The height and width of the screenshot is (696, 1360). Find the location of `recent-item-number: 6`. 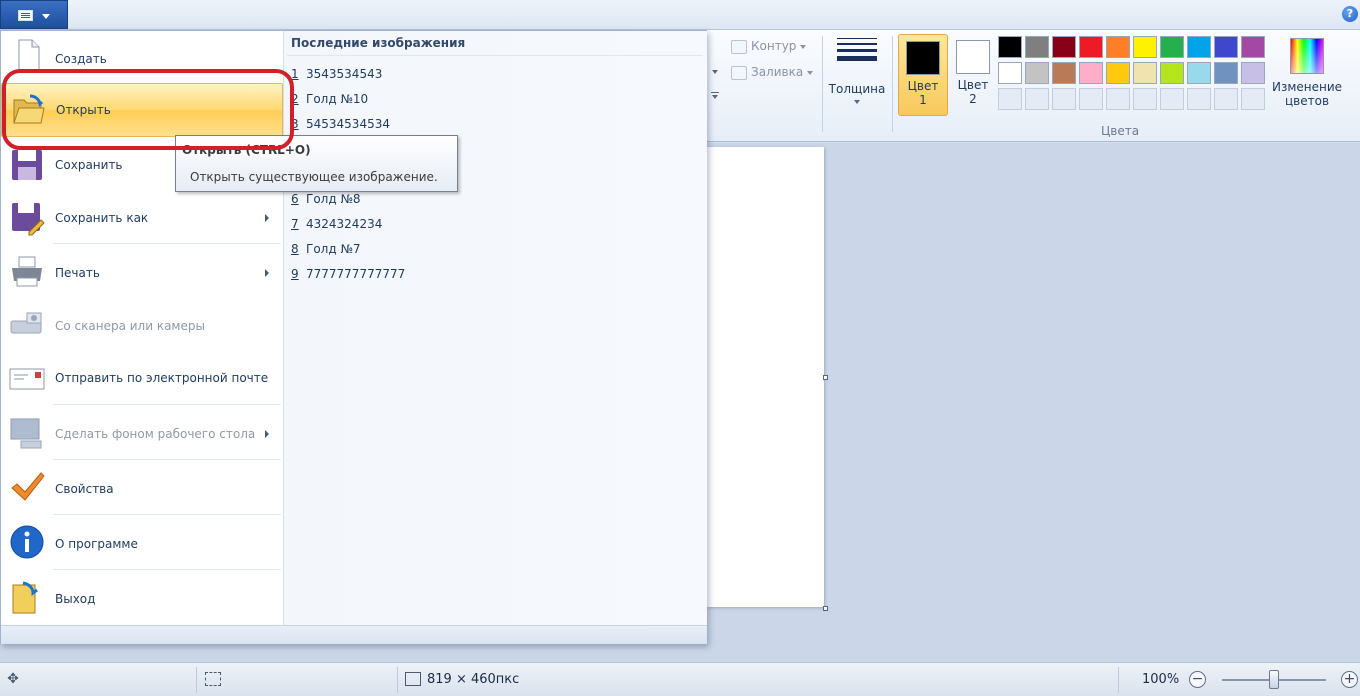

recent-item-number: 6 is located at coordinates (295, 199).